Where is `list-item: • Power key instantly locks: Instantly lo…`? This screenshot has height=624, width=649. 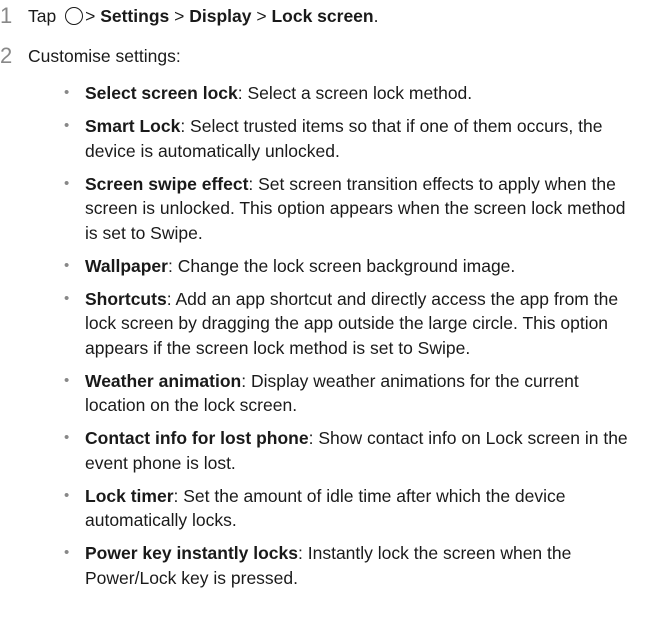
list-item: • Power key instantly locks: Instantly lo… is located at coordinates (352, 565).